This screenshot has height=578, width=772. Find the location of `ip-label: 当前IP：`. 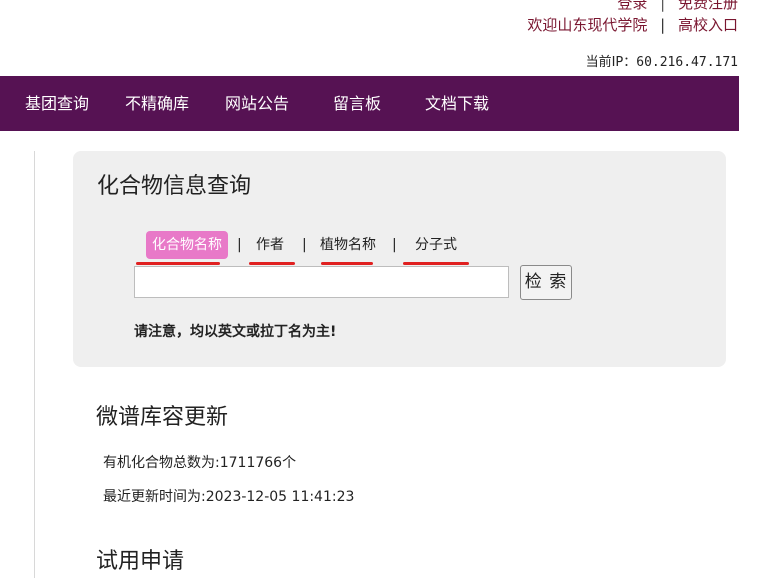

ip-label: 当前IP： is located at coordinates (611, 62).